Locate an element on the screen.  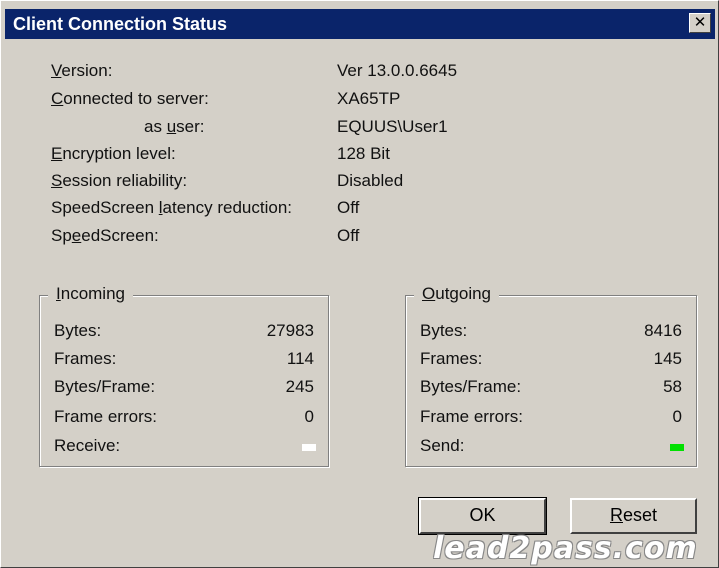
outgoing-bpf-value: 58 is located at coordinates (672, 386).